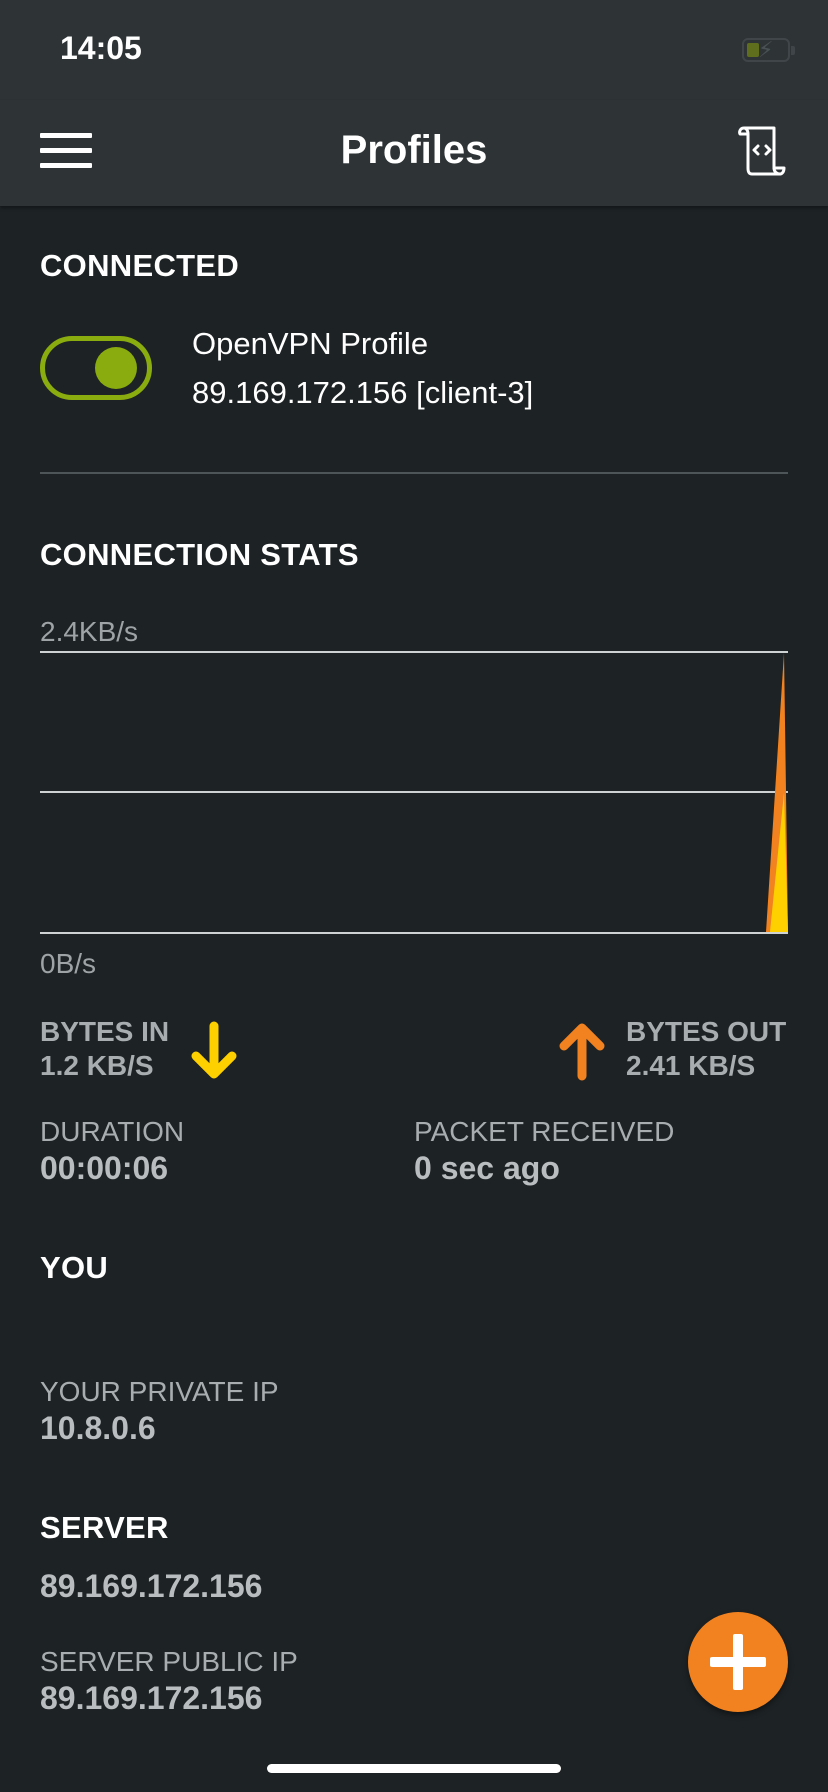 Image resolution: width=828 pixels, height=1792 pixels. What do you see at coordinates (101, 48) in the screenshot?
I see `status-time: 14:05` at bounding box center [101, 48].